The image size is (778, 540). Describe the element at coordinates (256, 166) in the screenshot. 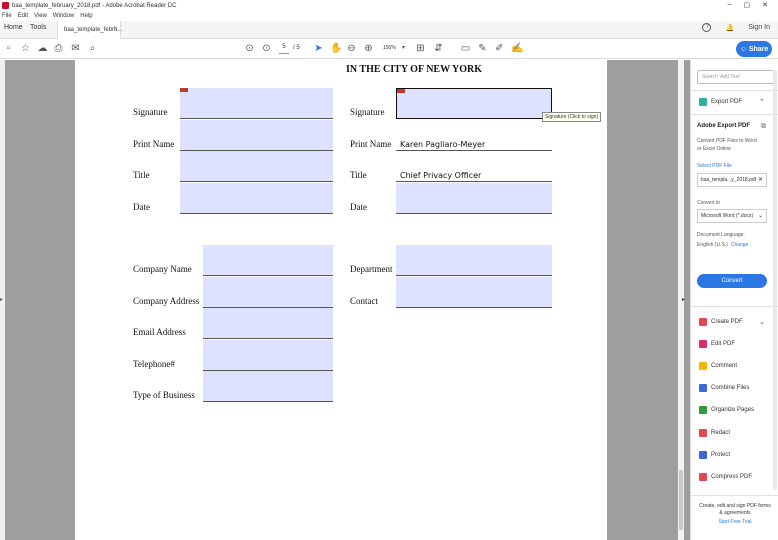

I see `title-field-left` at that location.